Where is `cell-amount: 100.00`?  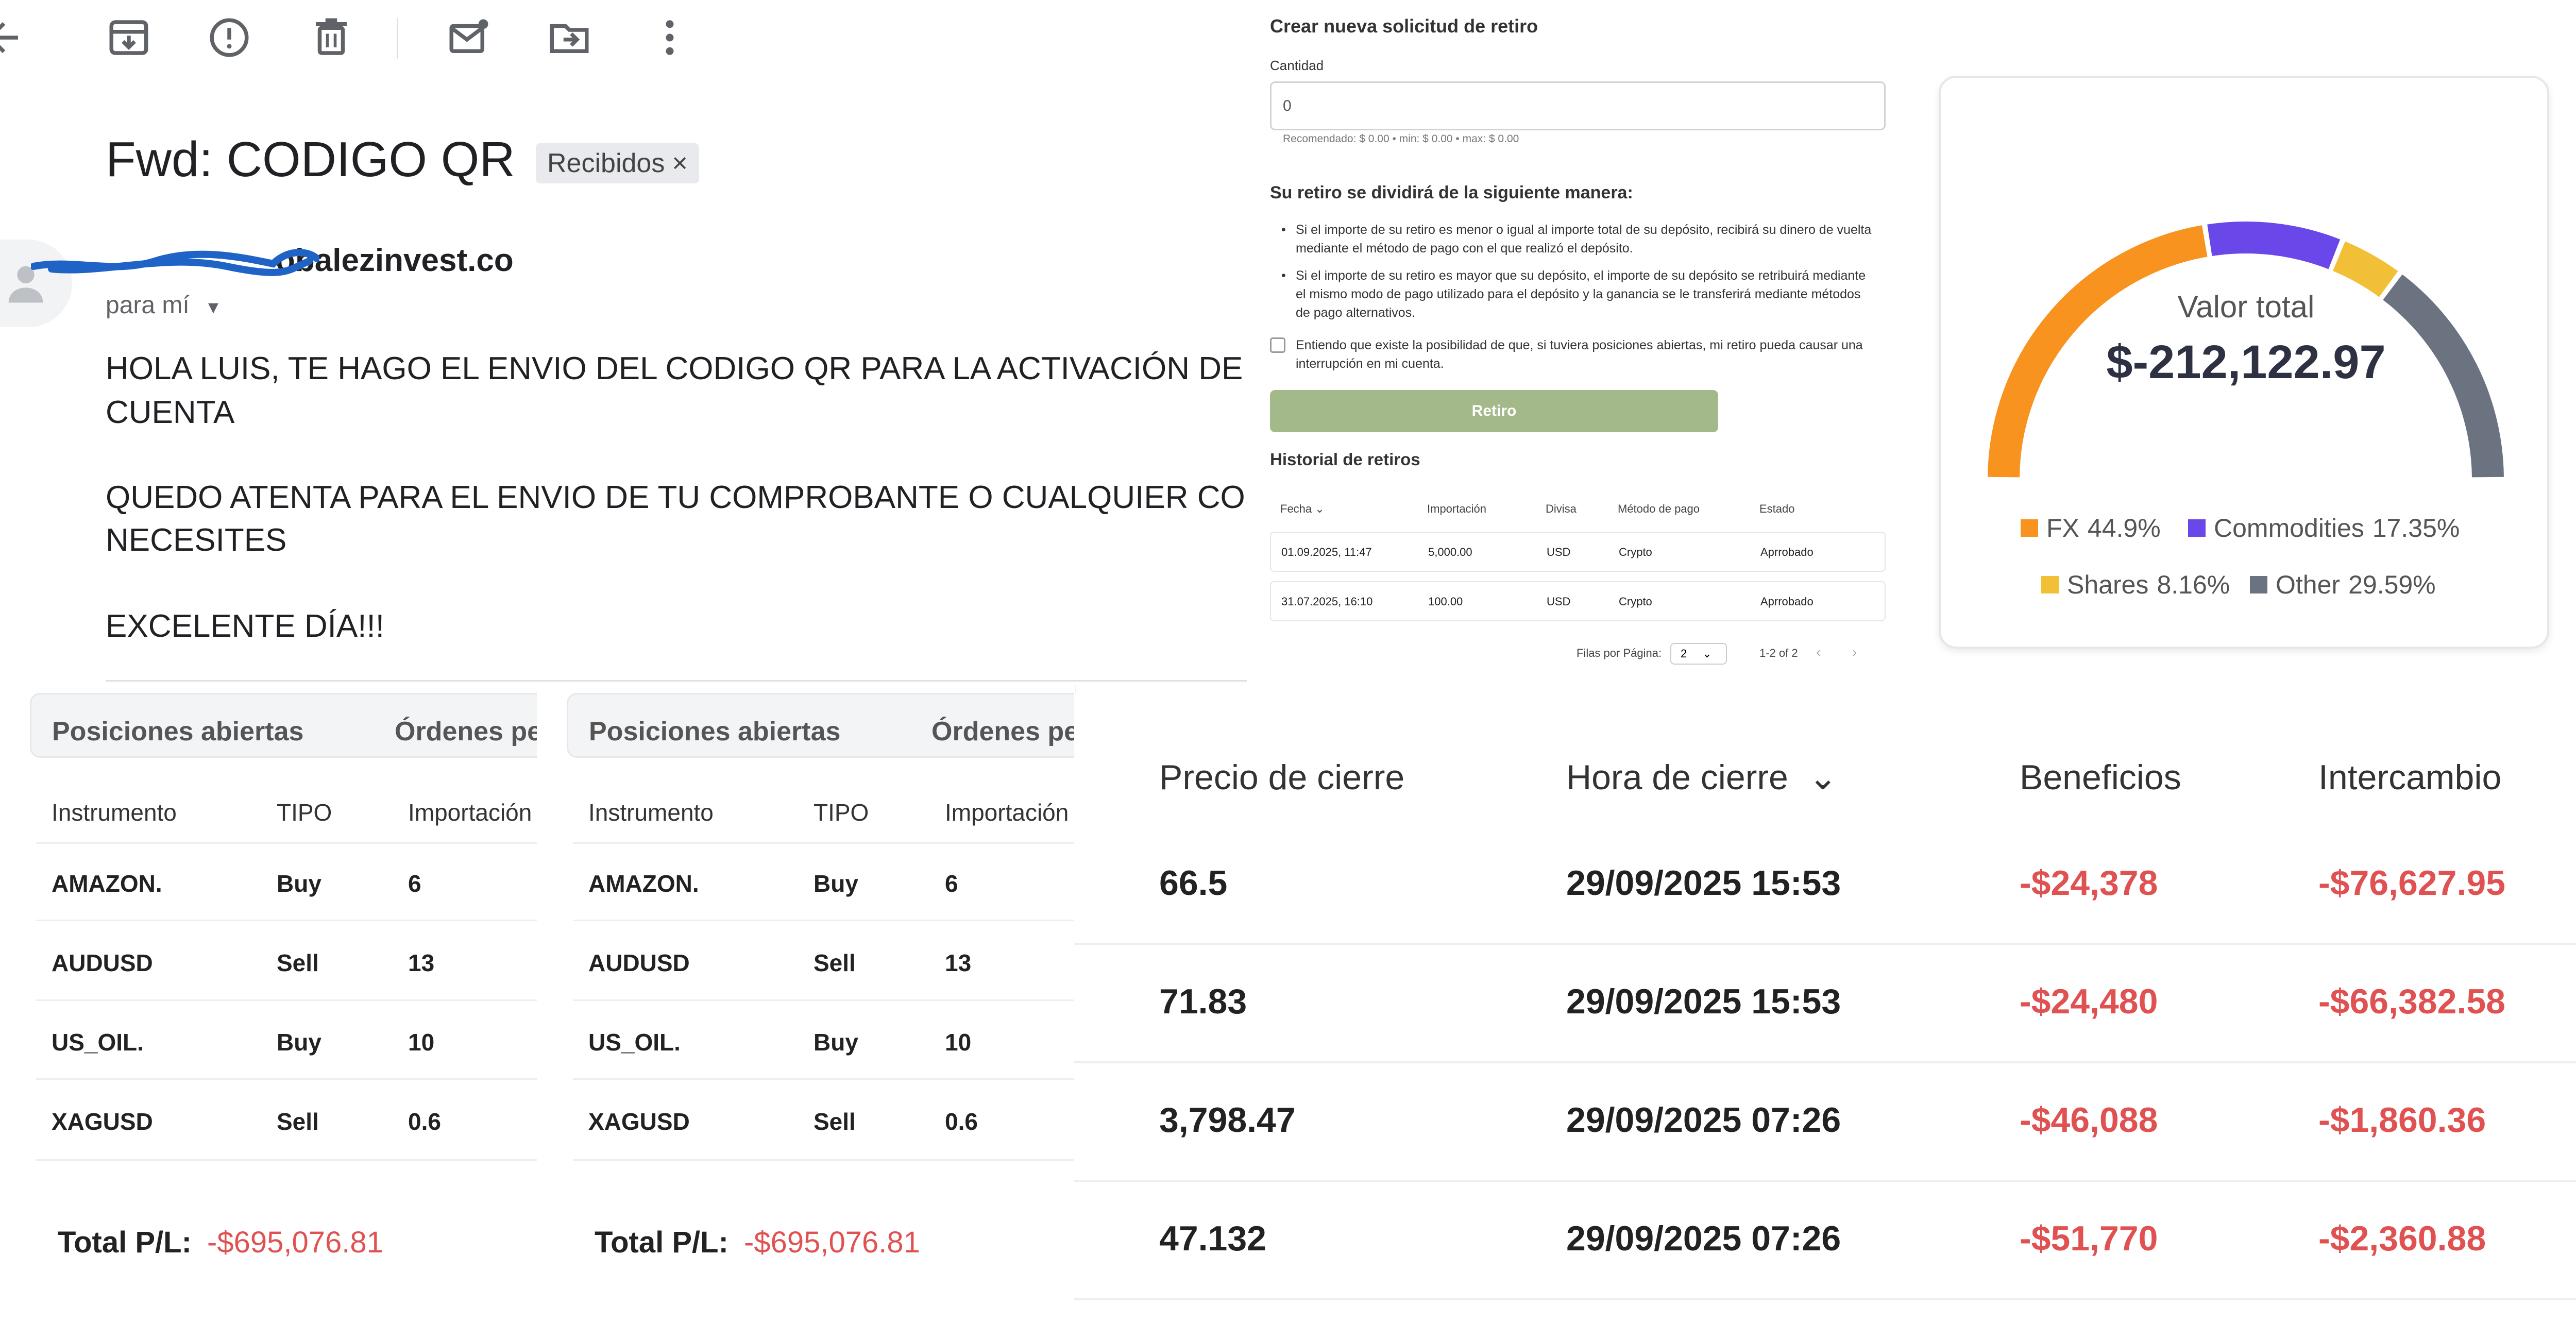 cell-amount: 100.00 is located at coordinates (1445, 602).